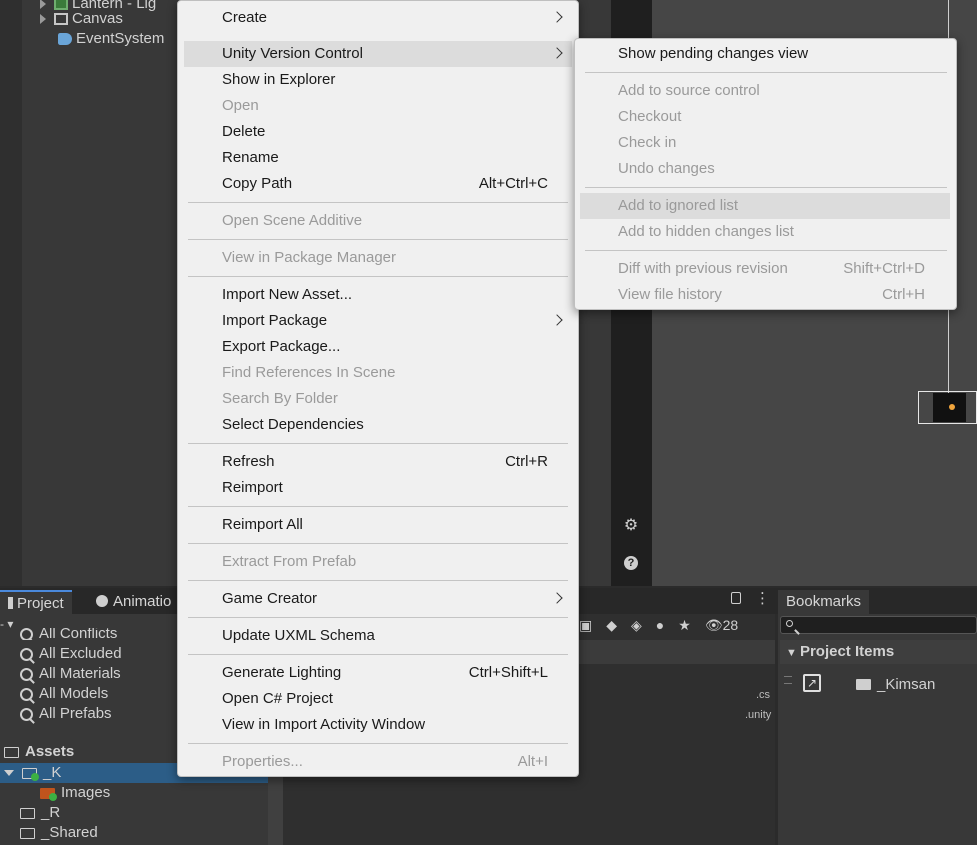  What do you see at coordinates (385, 158) in the screenshot?
I see `menu-item-rename: Rename` at bounding box center [385, 158].